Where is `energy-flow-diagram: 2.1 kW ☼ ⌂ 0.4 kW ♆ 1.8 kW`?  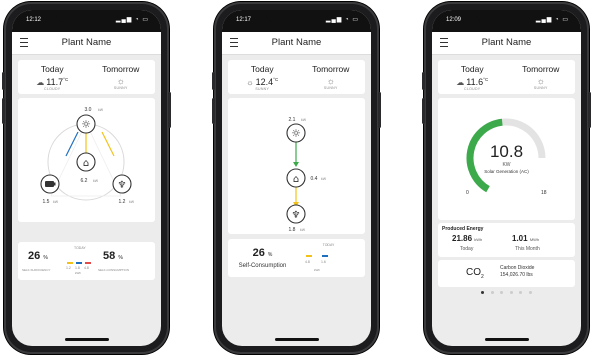 energy-flow-diagram: 2.1 kW ☼ ⌂ 0.4 kW ♆ 1.8 kW is located at coordinates (306, 175).